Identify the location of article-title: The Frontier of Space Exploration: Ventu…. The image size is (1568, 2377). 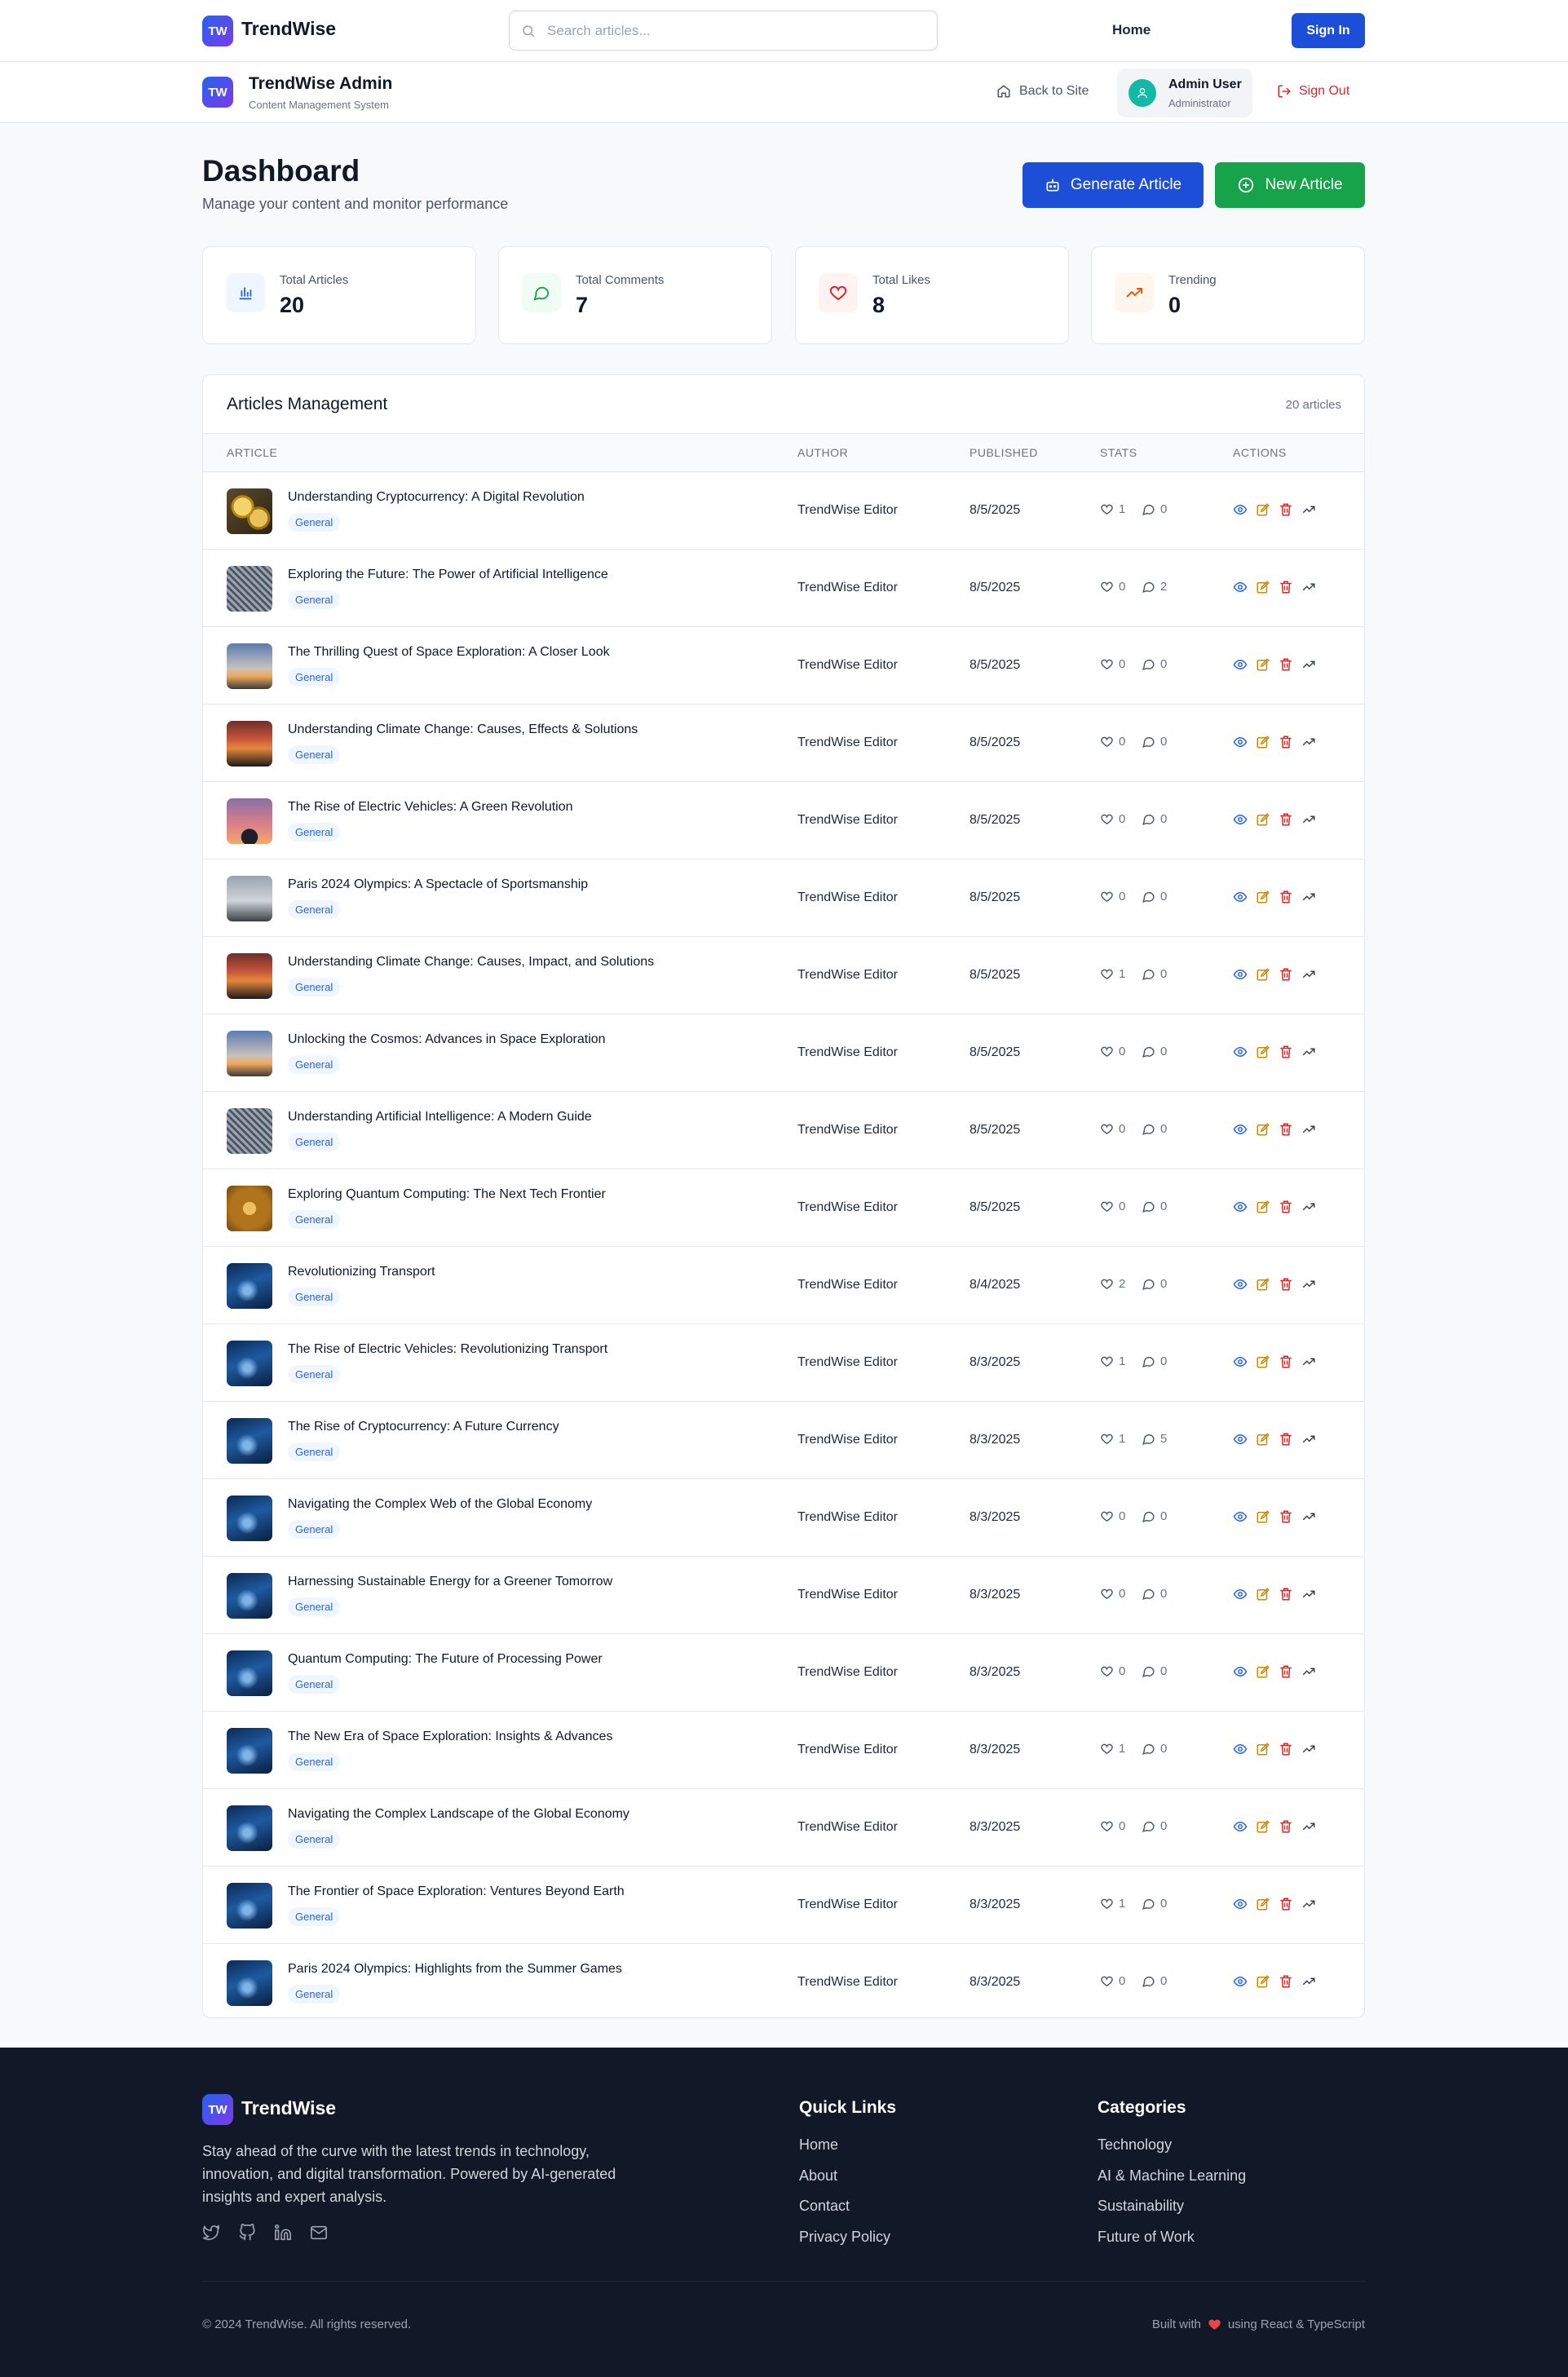
(457, 1891).